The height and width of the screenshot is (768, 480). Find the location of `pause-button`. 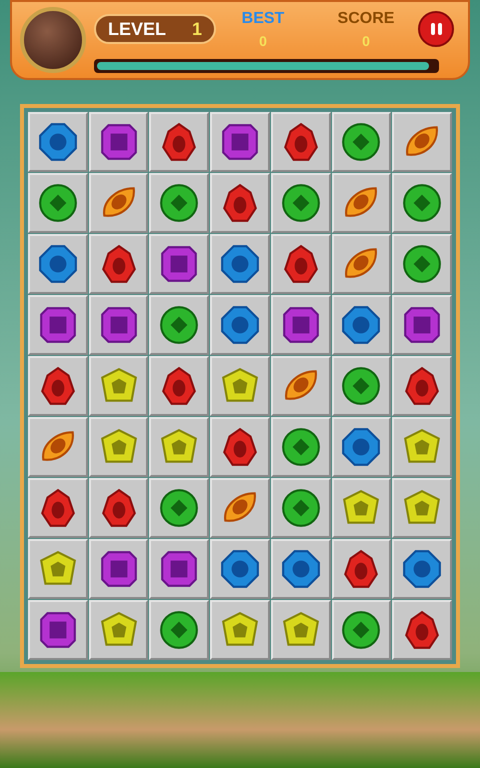

pause-button is located at coordinates (436, 29).